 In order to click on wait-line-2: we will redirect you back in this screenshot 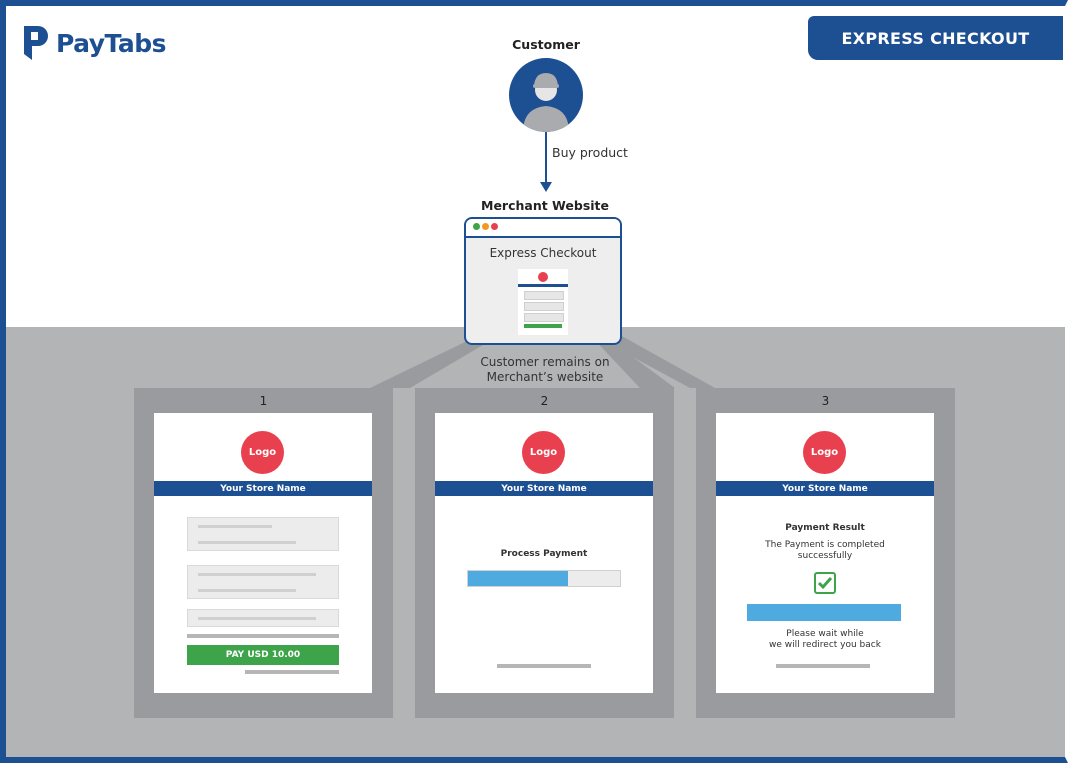, I will do `click(825, 645)`.